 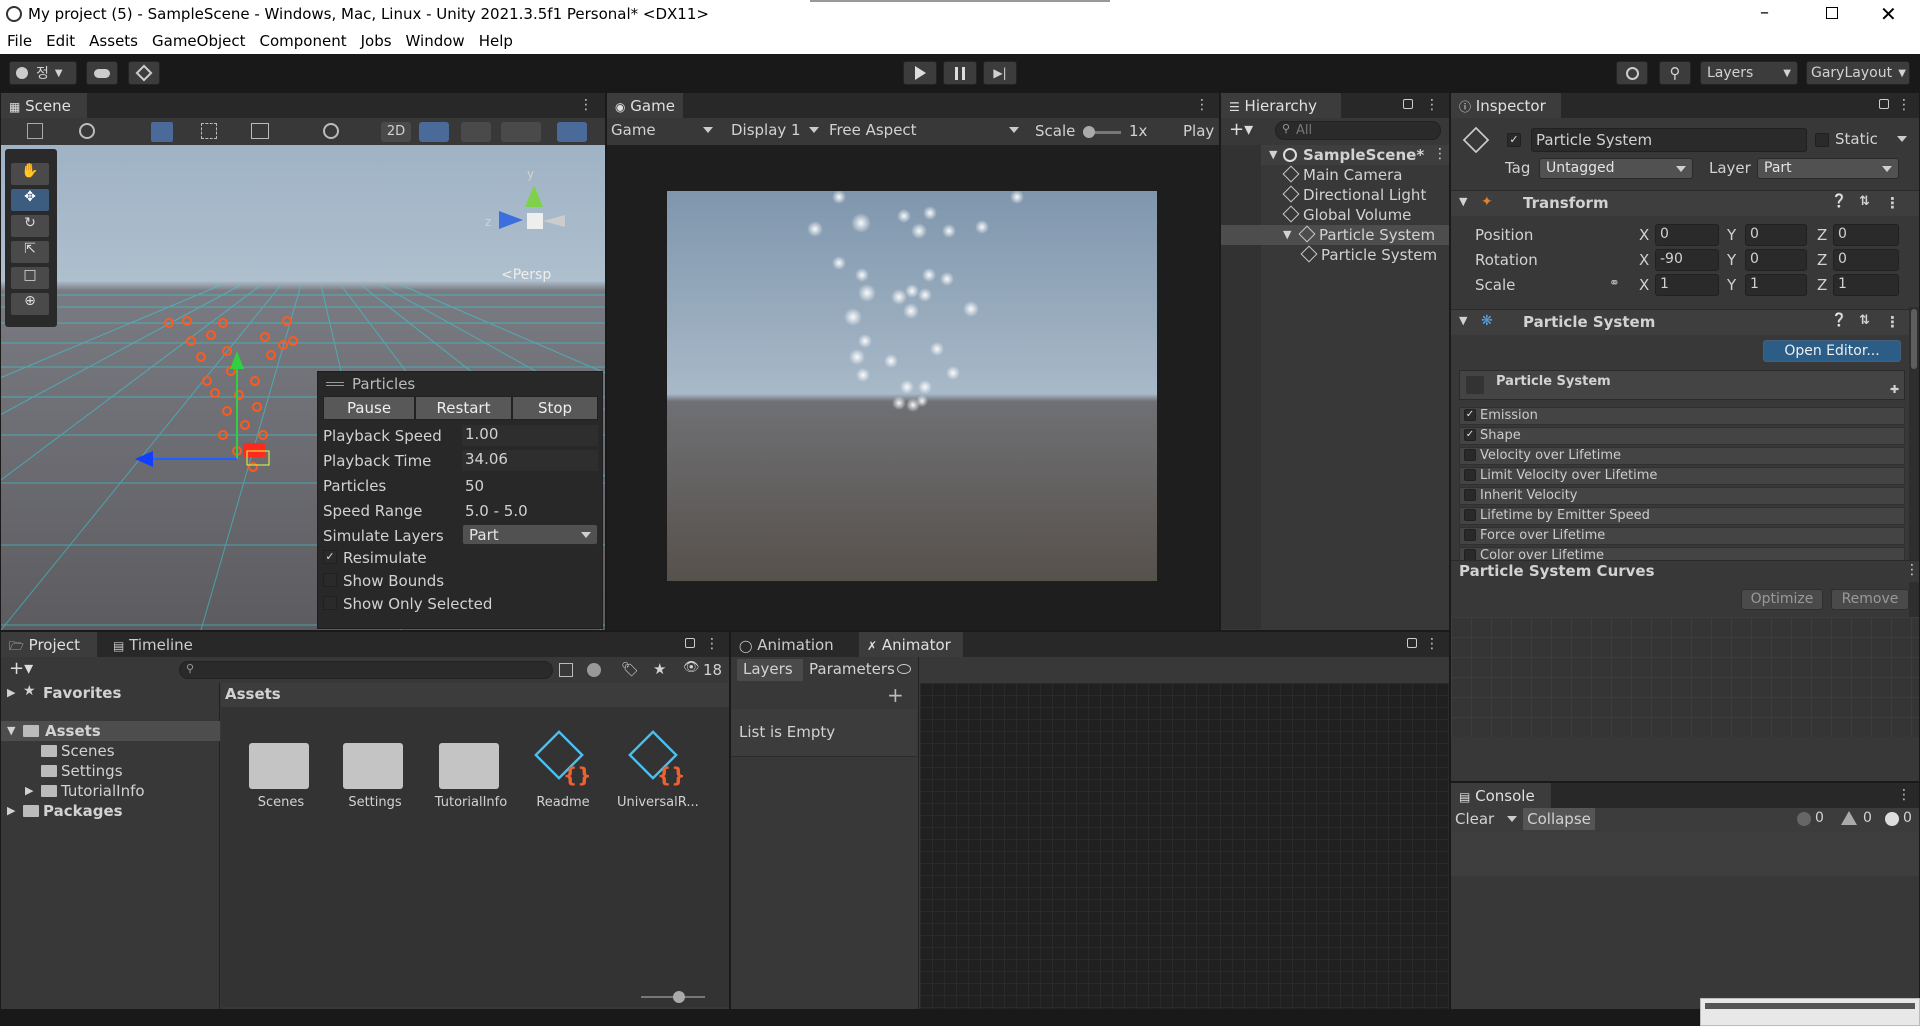 What do you see at coordinates (1685, 571) in the screenshot?
I see `curves-header: Particle System Curves ⋮` at bounding box center [1685, 571].